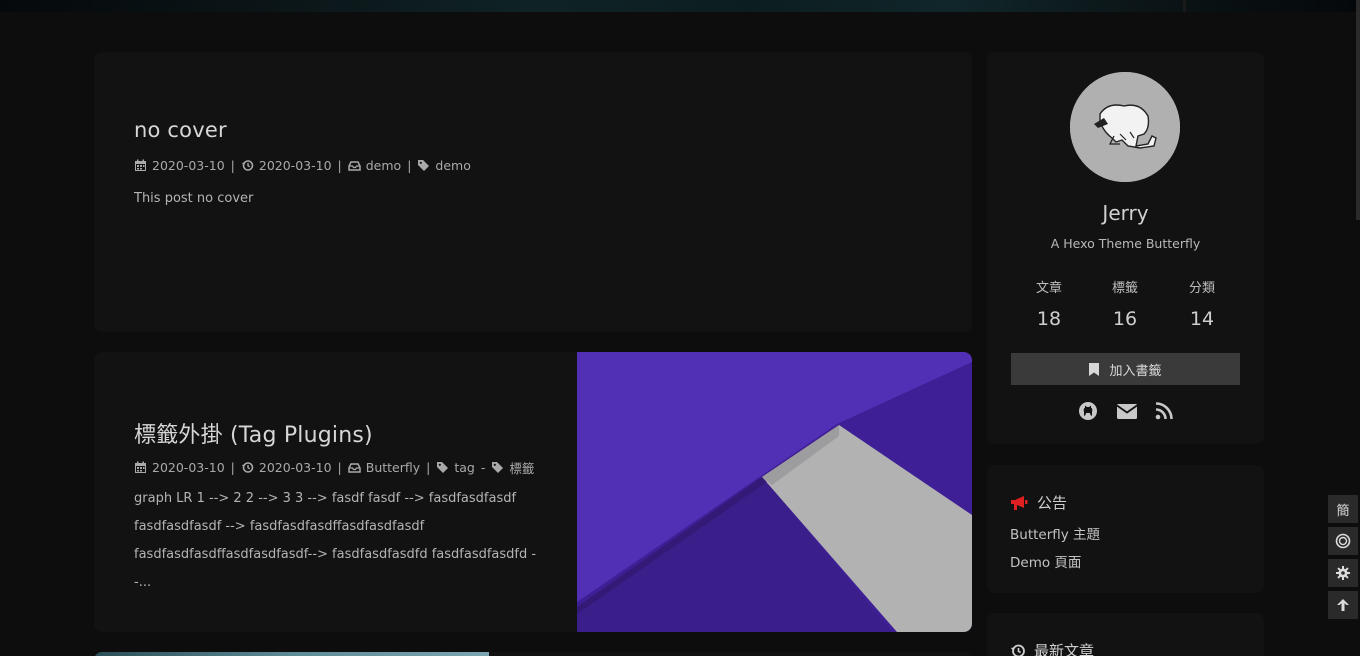 This screenshot has height=656, width=1360. I want to click on avatar, so click(1125, 127).